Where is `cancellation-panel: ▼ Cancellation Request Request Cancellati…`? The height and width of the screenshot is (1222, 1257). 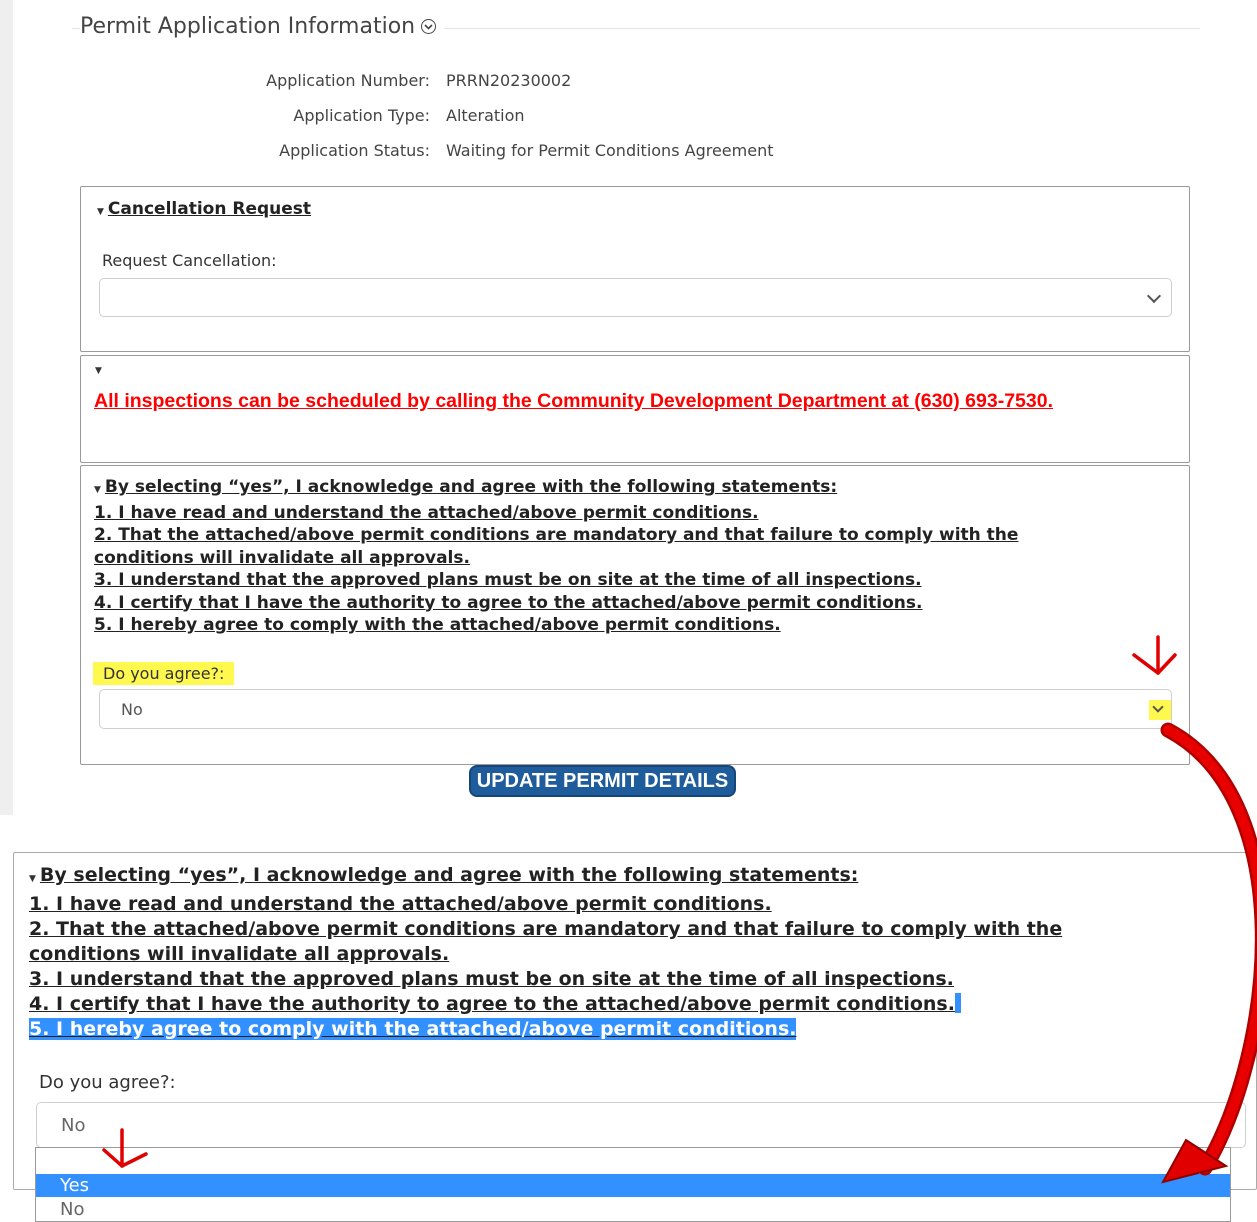 cancellation-panel: ▼ Cancellation Request Request Cancellati… is located at coordinates (635, 269).